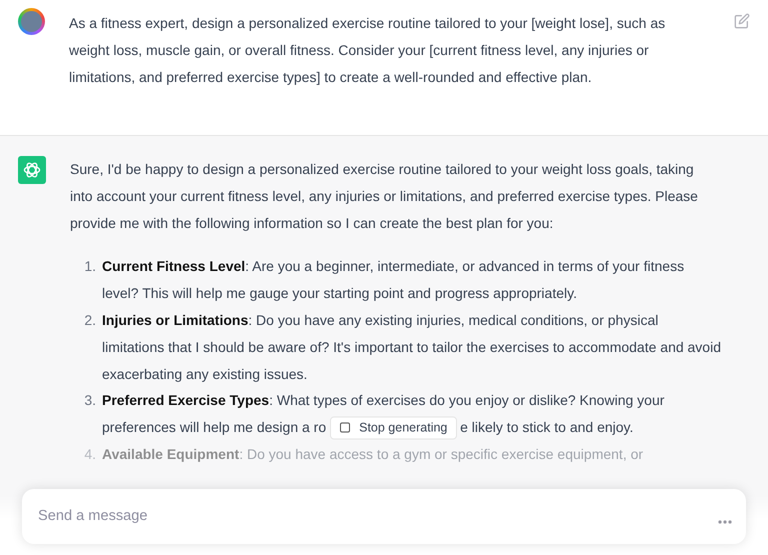 This screenshot has width=768, height=555. Describe the element at coordinates (384, 400) in the screenshot. I see `list-item-text: Preferred Exercise Types: What types of exercises do you enjoy or dislike? Knowing your` at that location.